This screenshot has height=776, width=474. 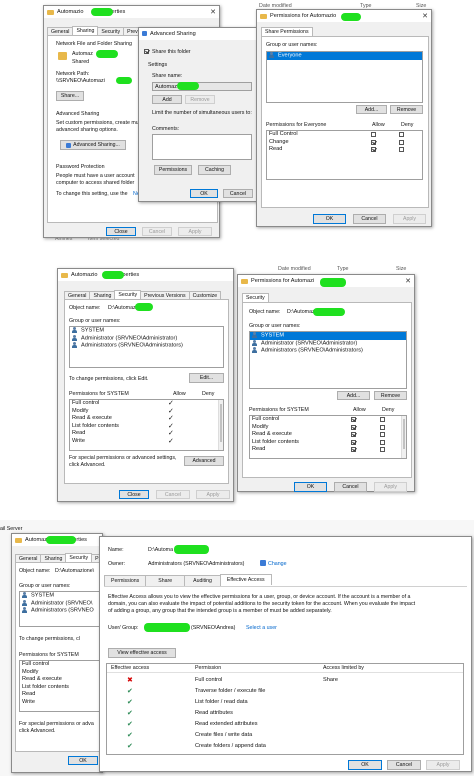 What do you see at coordinates (214, 170) in the screenshot?
I see `caching-button: Caching` at bounding box center [214, 170].